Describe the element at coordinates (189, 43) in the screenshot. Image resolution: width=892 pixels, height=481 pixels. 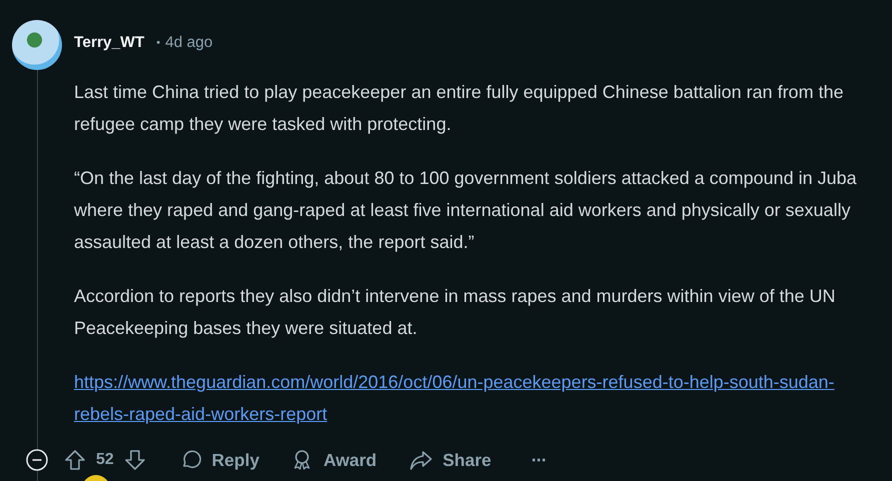
I see `timestamp: 4d ago` at that location.